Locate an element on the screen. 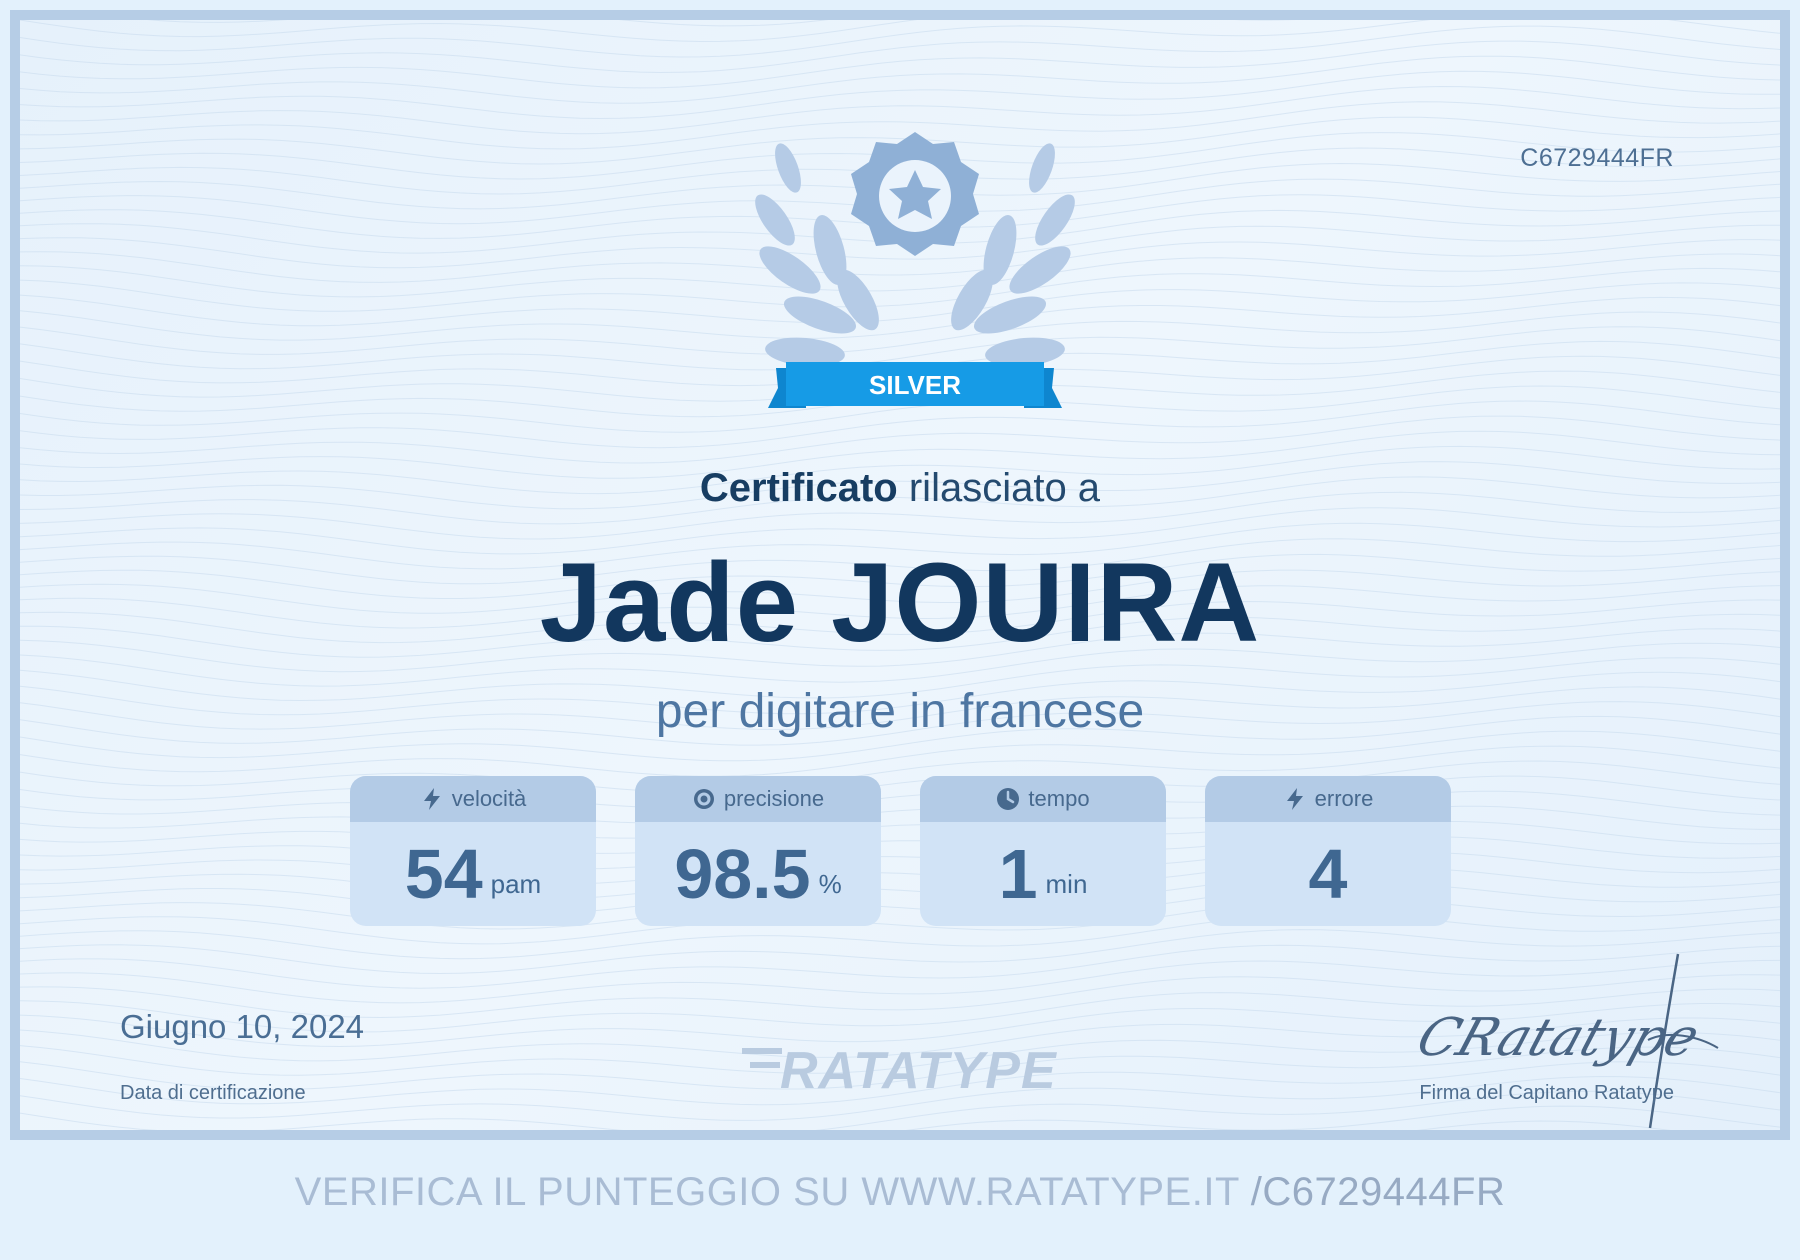 This screenshot has height=1260, width=1800. heading-rest: rilasciato a is located at coordinates (1004, 488).